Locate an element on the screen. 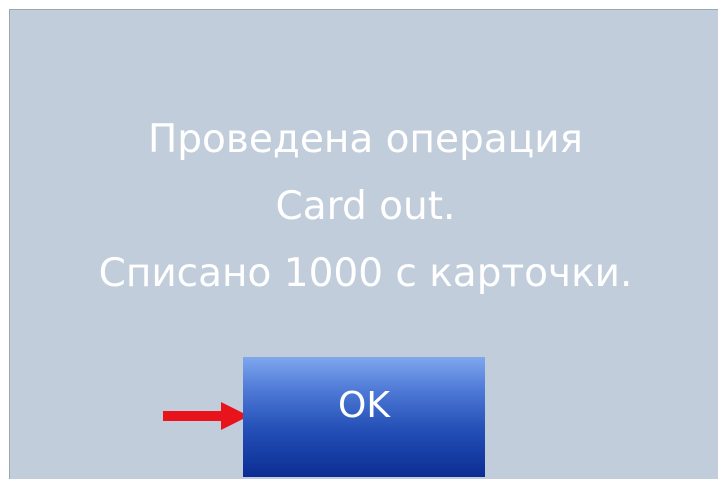  message-line-debited: Списано 1000 с карточки. is located at coordinates (365, 273).